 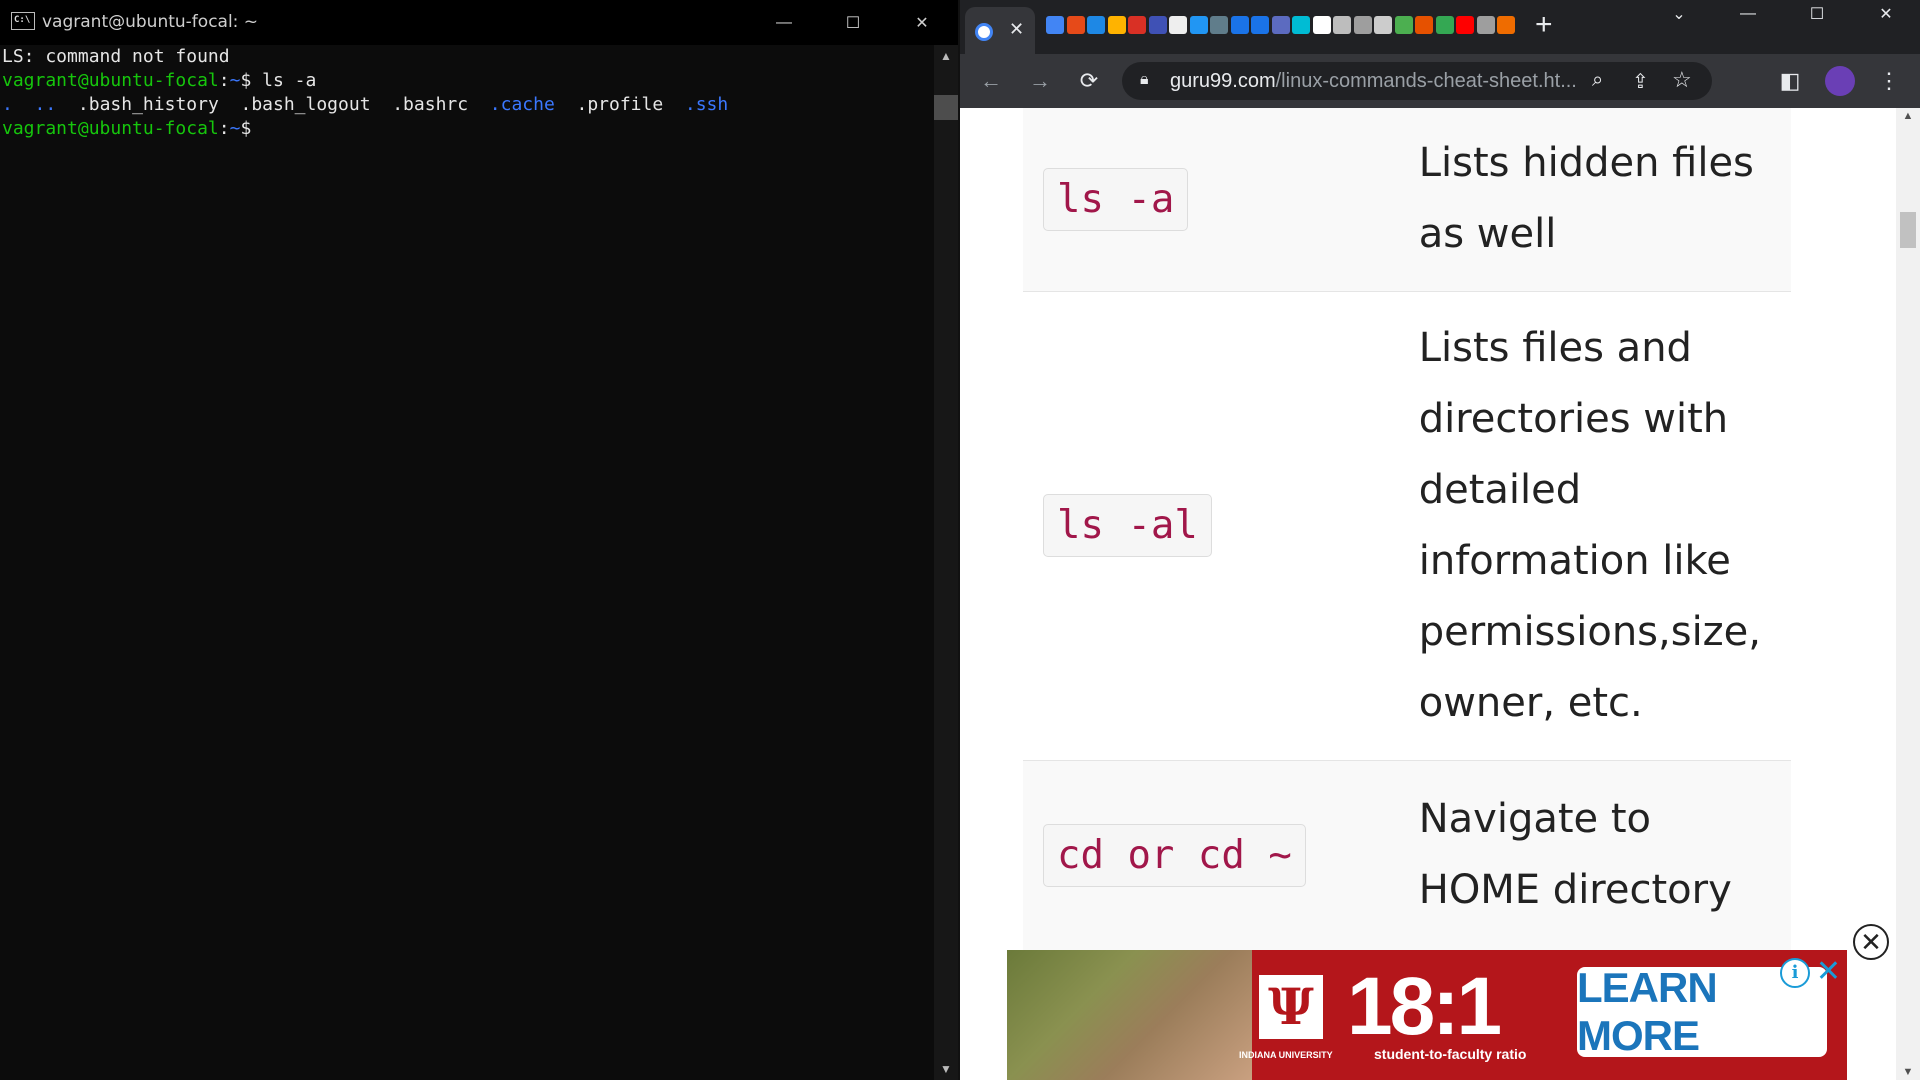 I want to click on prompt-symbol: $, so click(x=246, y=128).